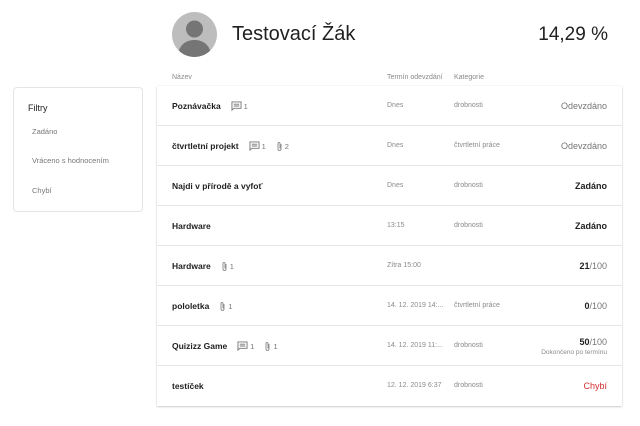 The height and width of the screenshot is (426, 640). I want to click on score: 50/100, so click(593, 342).